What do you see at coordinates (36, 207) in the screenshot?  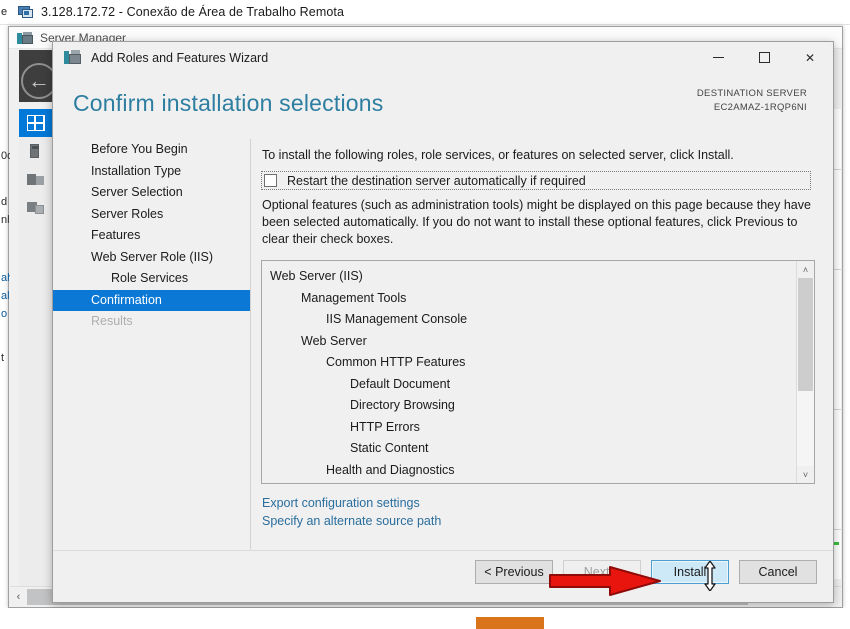 I see `file-services-icon` at bounding box center [36, 207].